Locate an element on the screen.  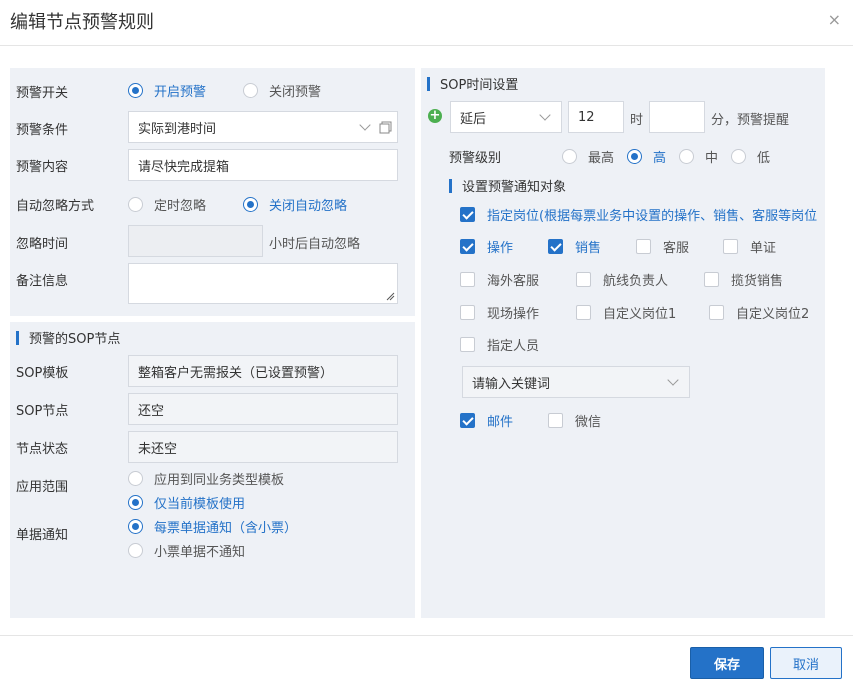
alert-off-radio: 关闭预警 is located at coordinates (282, 90).